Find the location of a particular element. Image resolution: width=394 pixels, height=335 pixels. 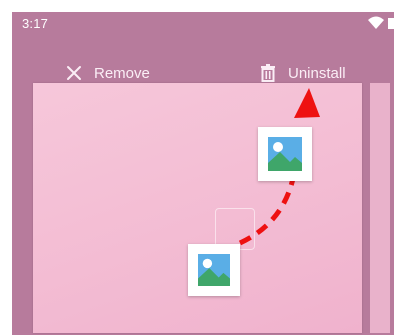

uninstall-button: Uninstall is located at coordinates (303, 73).